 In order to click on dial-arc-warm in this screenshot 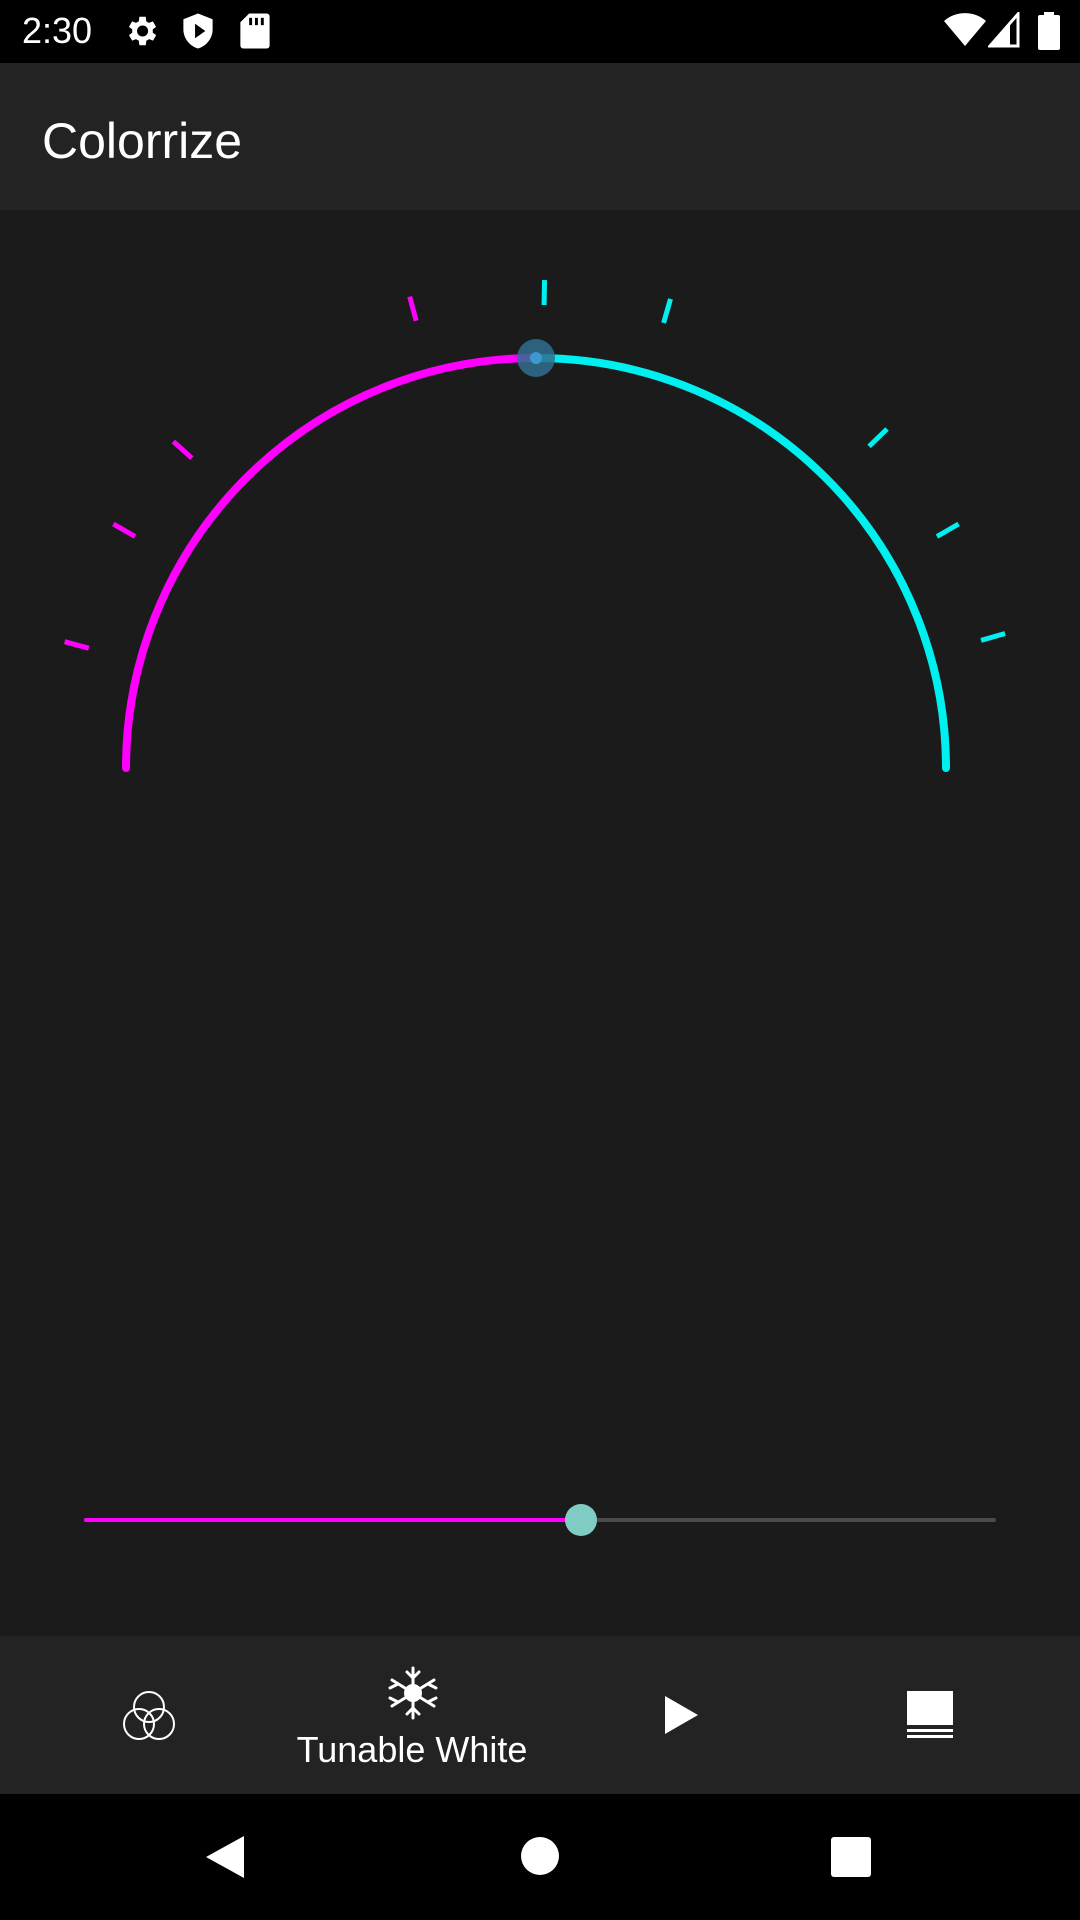, I will do `click(331, 563)`.